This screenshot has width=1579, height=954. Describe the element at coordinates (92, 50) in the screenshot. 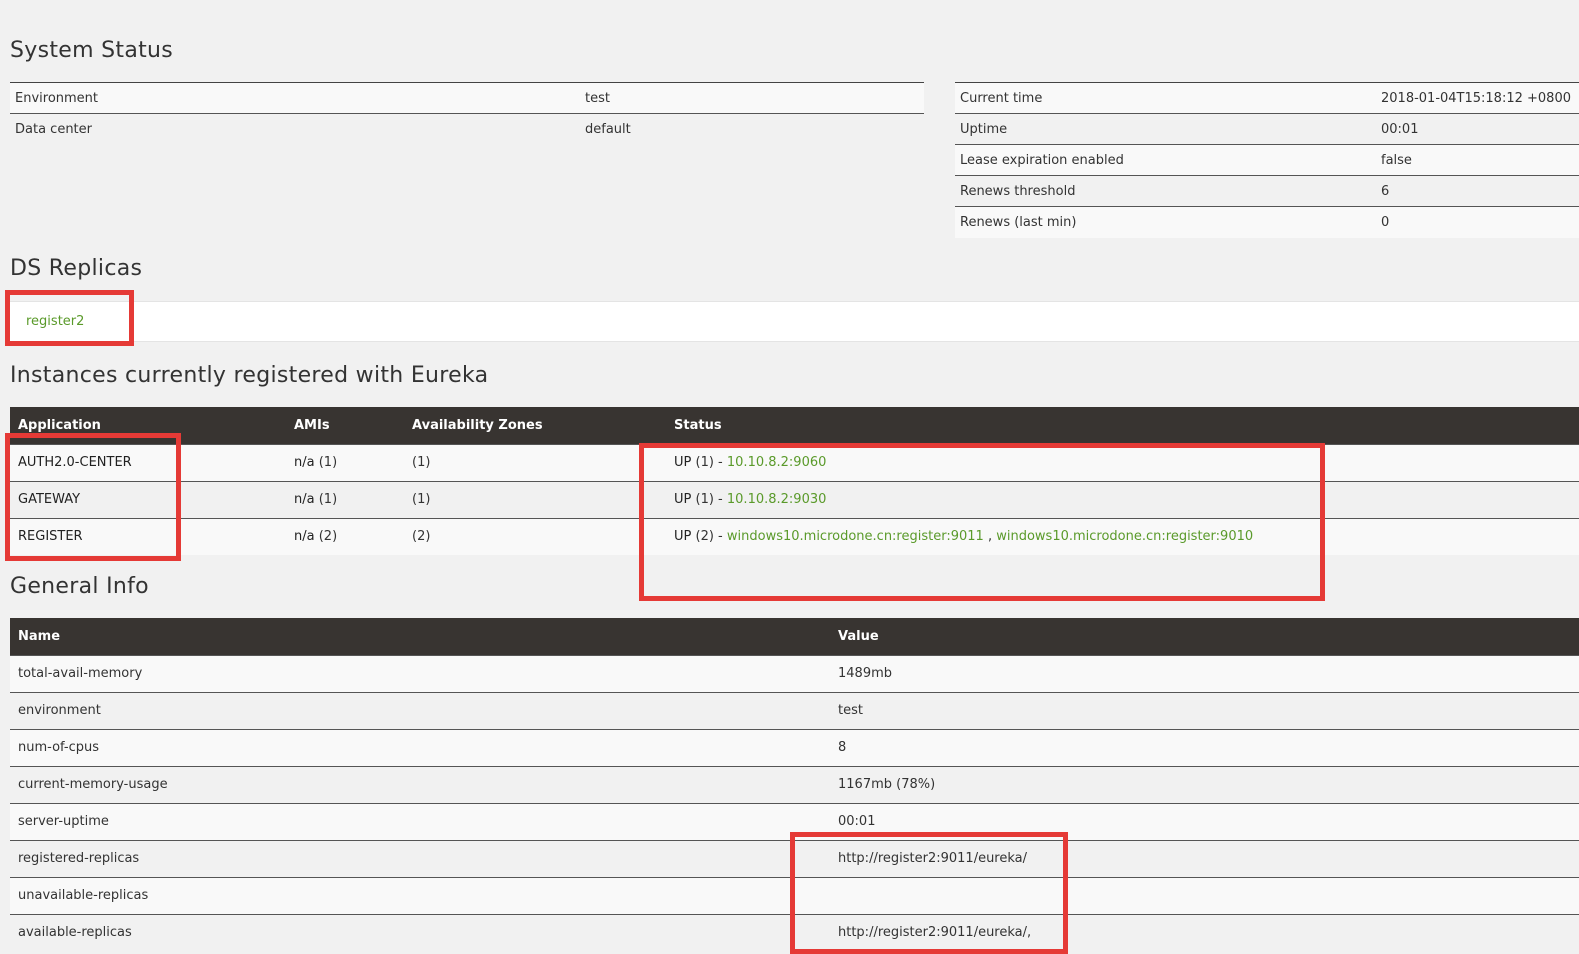

I see `system-status-title: System Status` at that location.